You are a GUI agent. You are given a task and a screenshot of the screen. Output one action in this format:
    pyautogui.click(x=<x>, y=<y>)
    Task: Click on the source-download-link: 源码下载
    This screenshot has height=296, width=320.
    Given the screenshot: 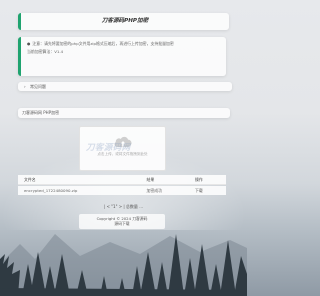 What is the action you would take?
    pyautogui.click(x=122, y=223)
    